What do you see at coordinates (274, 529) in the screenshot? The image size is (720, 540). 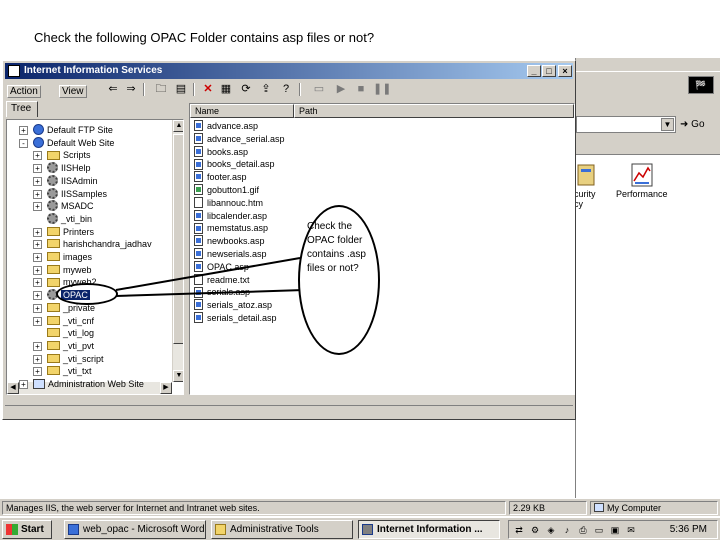 I see `task-admin-tools-label: Administrative Tools` at bounding box center [274, 529].